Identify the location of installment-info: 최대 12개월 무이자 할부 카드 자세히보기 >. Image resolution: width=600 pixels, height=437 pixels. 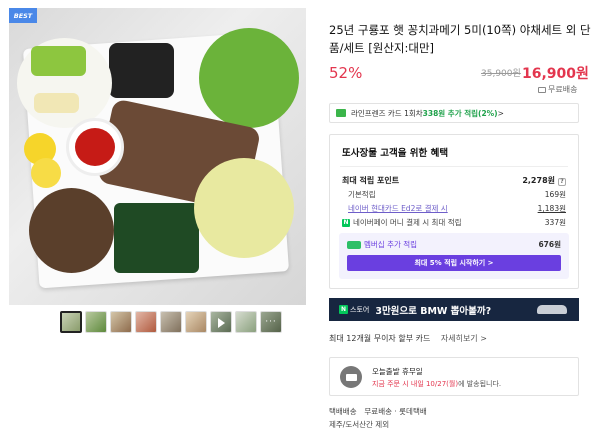
(408, 338).